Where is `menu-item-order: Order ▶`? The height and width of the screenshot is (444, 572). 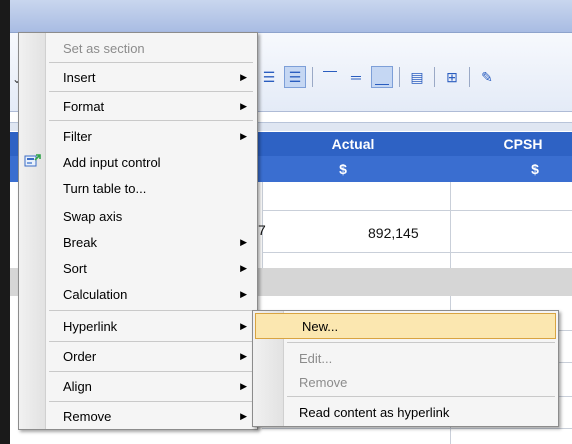 menu-item-order: Order ▶ is located at coordinates (138, 356).